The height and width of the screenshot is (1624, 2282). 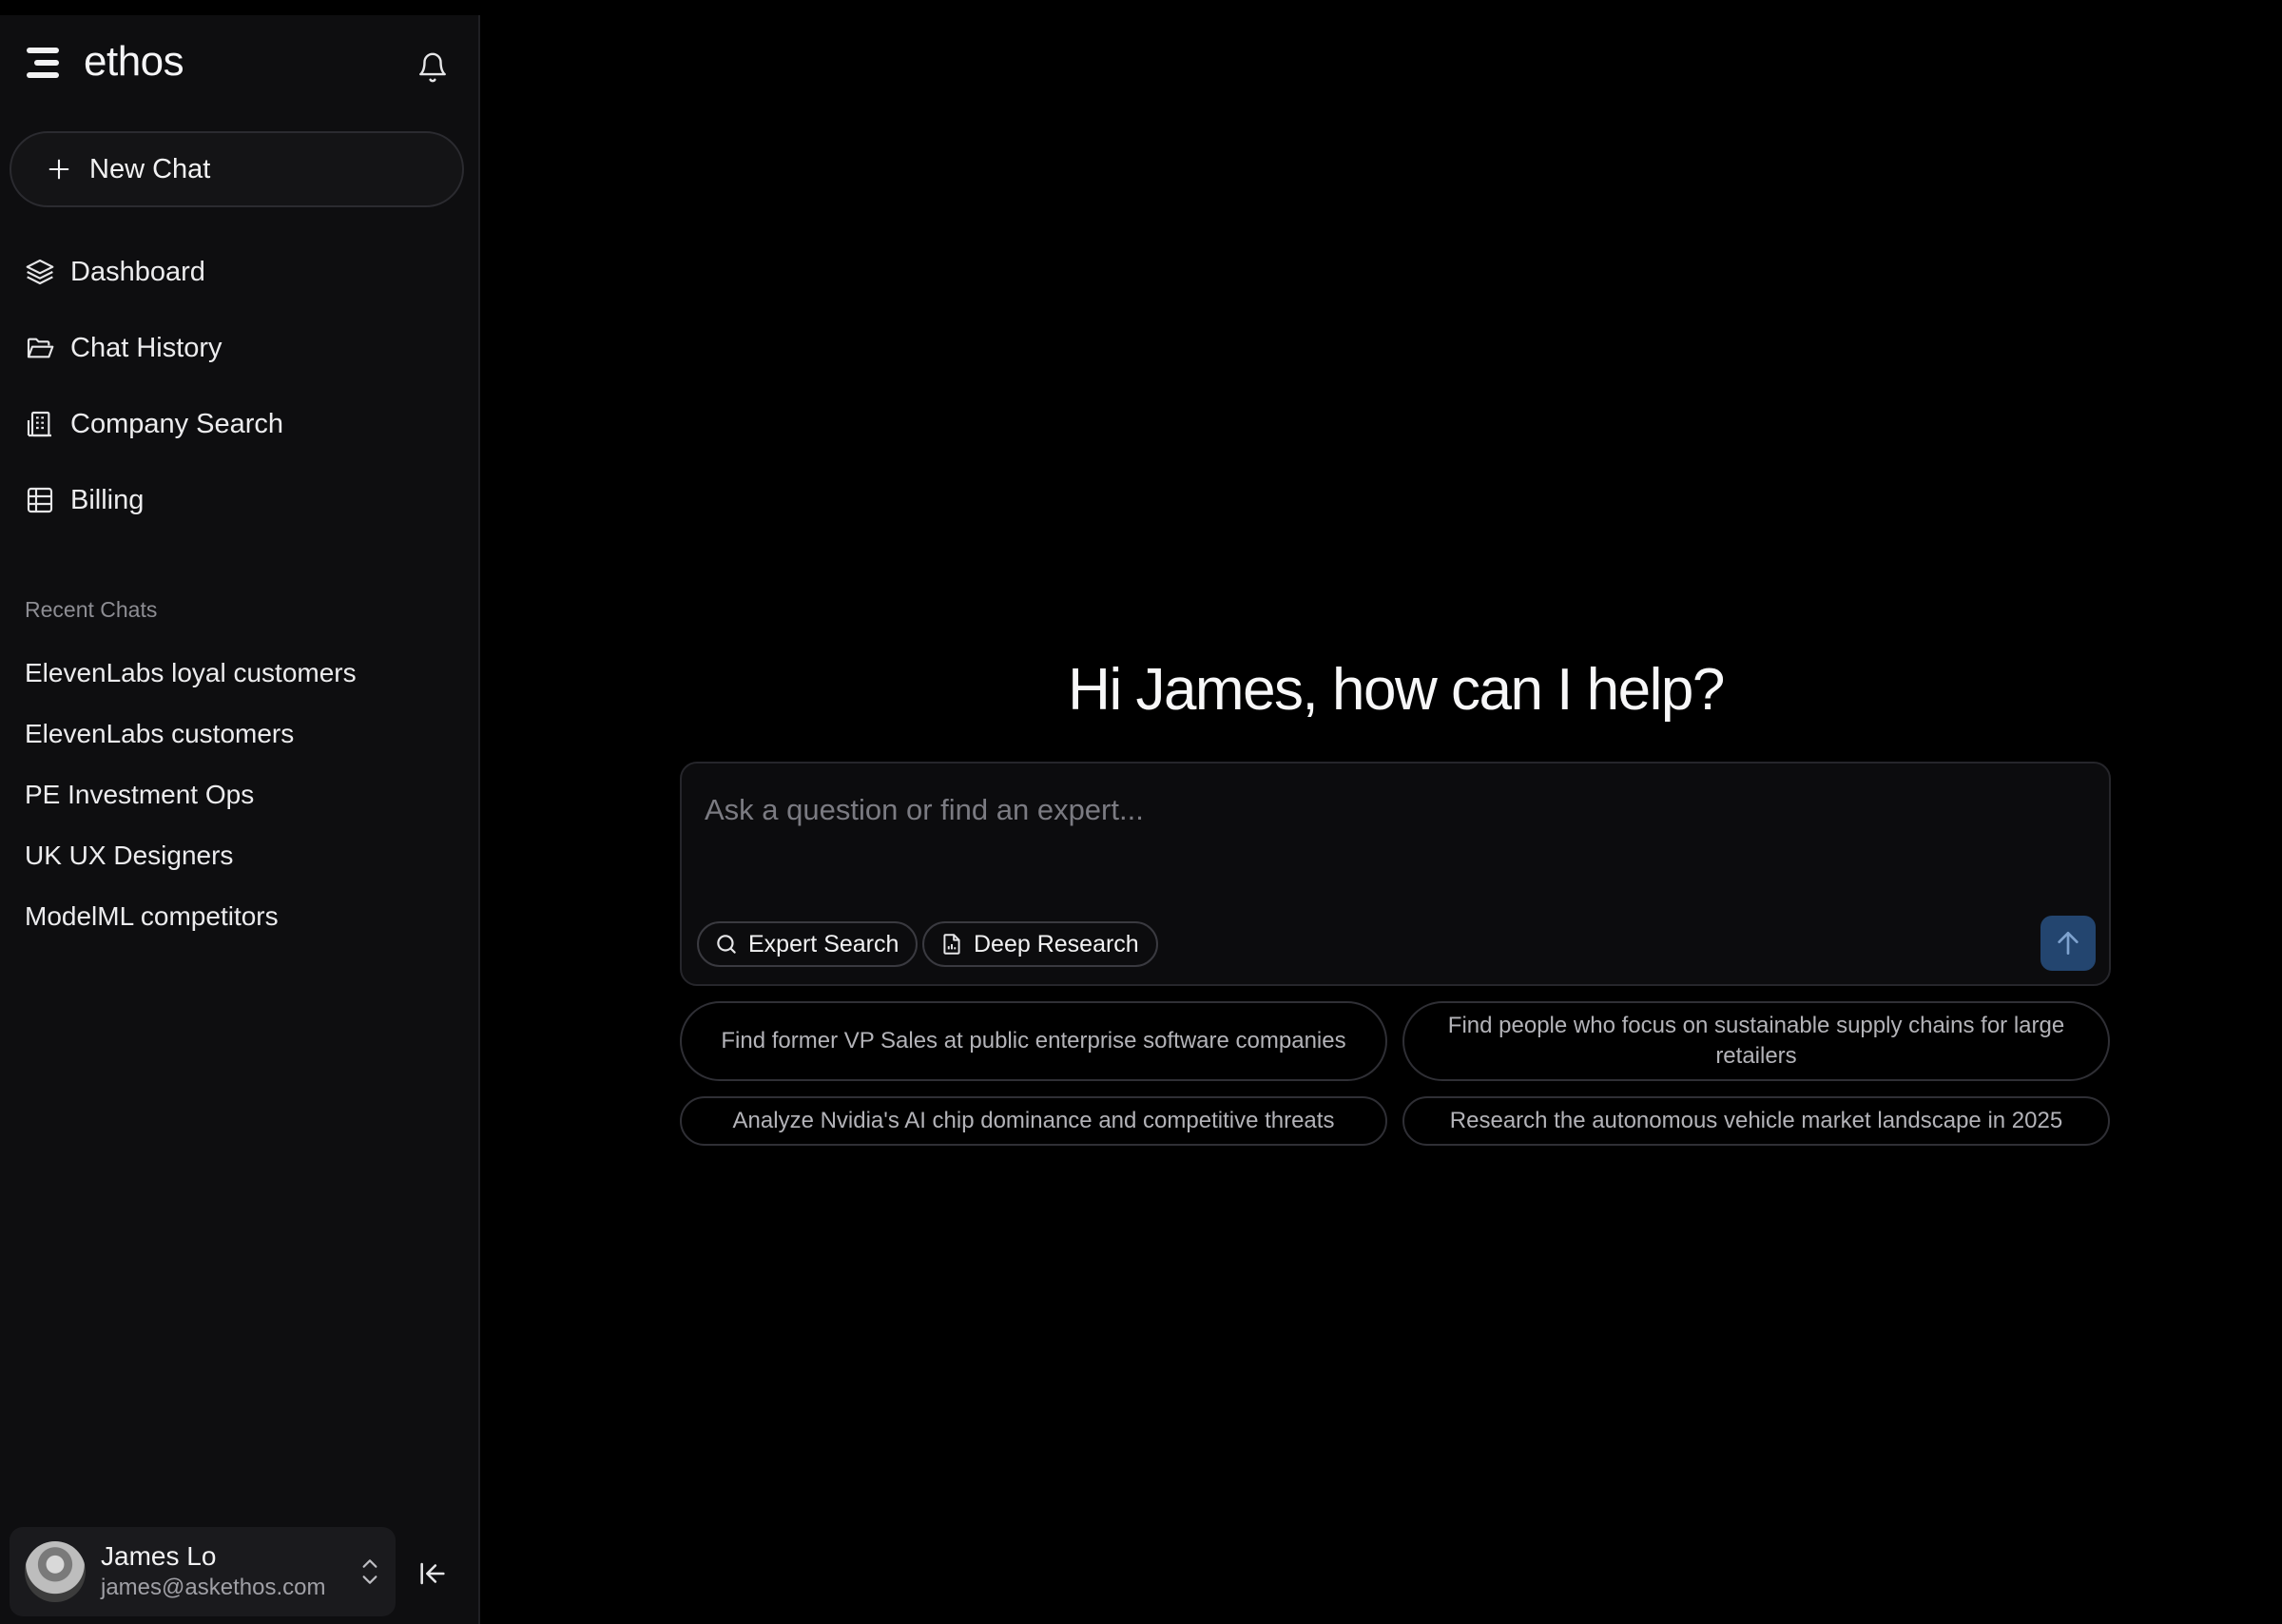 I want to click on document-chart-icon, so click(x=951, y=944).